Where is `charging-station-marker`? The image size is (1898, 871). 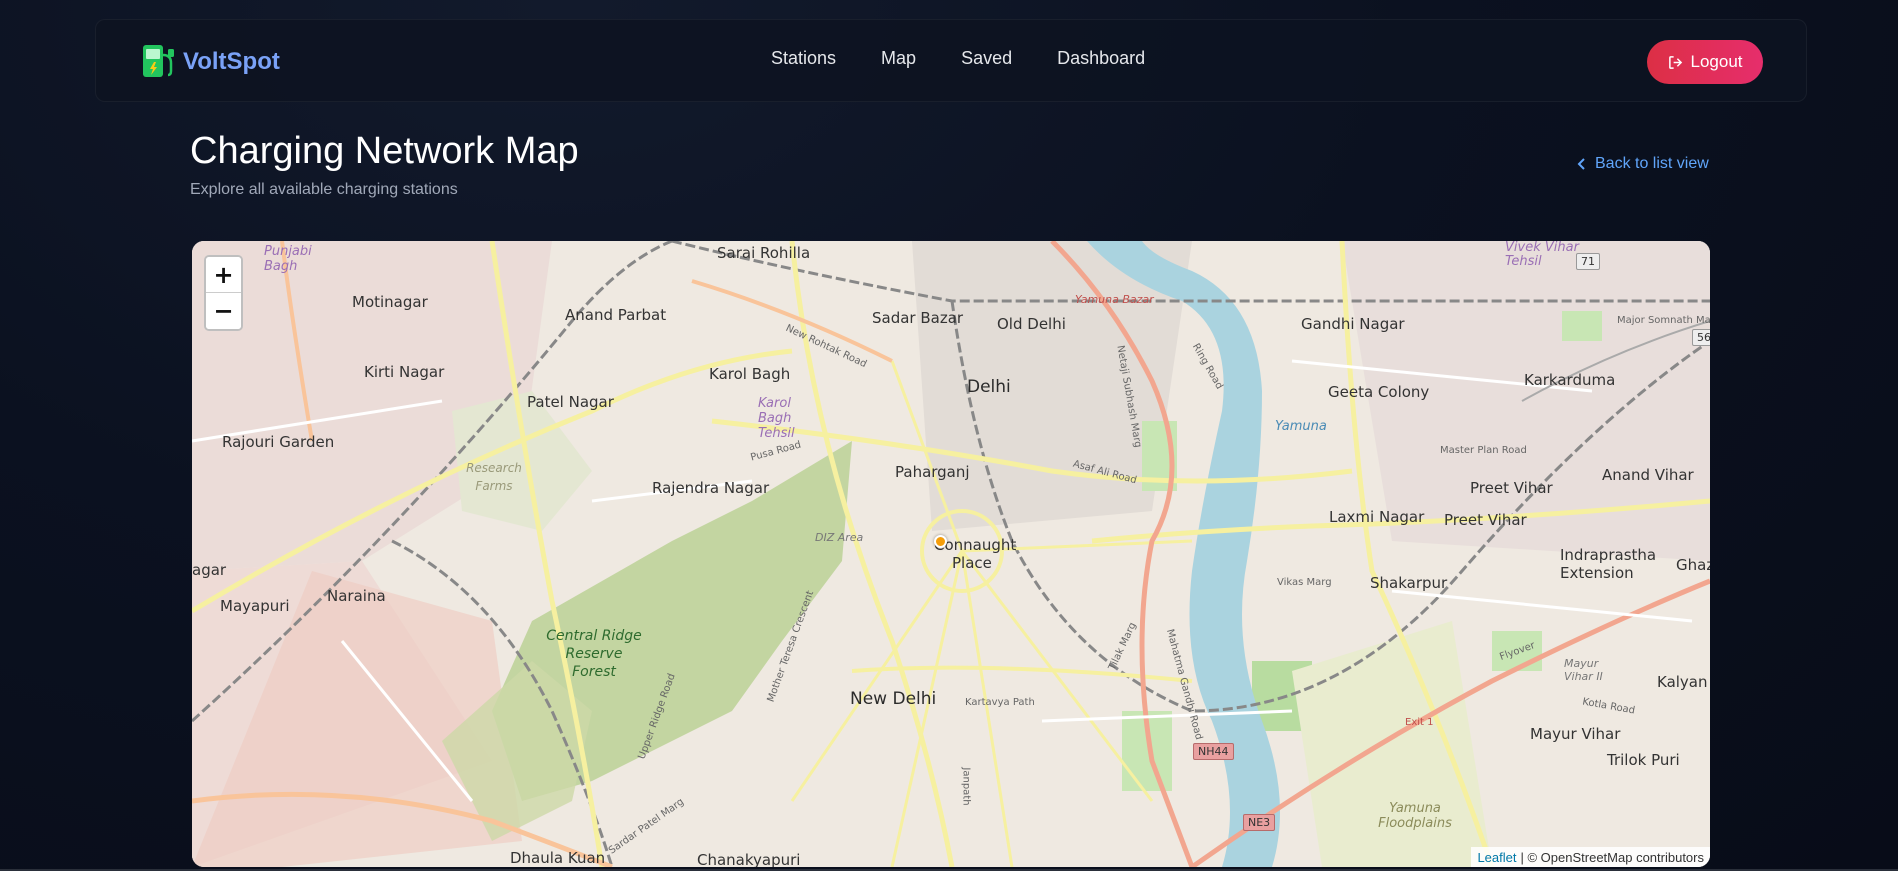
charging-station-marker is located at coordinates (940, 541).